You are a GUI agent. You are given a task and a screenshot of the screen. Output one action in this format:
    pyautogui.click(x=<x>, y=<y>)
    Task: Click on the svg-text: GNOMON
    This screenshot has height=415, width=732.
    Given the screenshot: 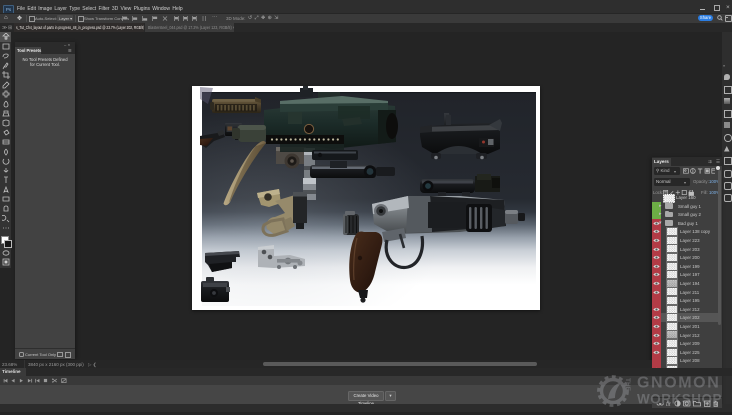 What is the action you would take?
    pyautogui.click(x=678, y=383)
    